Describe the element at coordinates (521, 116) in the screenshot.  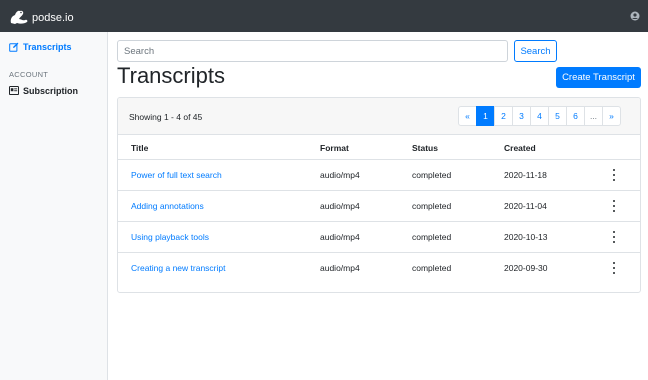
I see `page-3: 3` at that location.